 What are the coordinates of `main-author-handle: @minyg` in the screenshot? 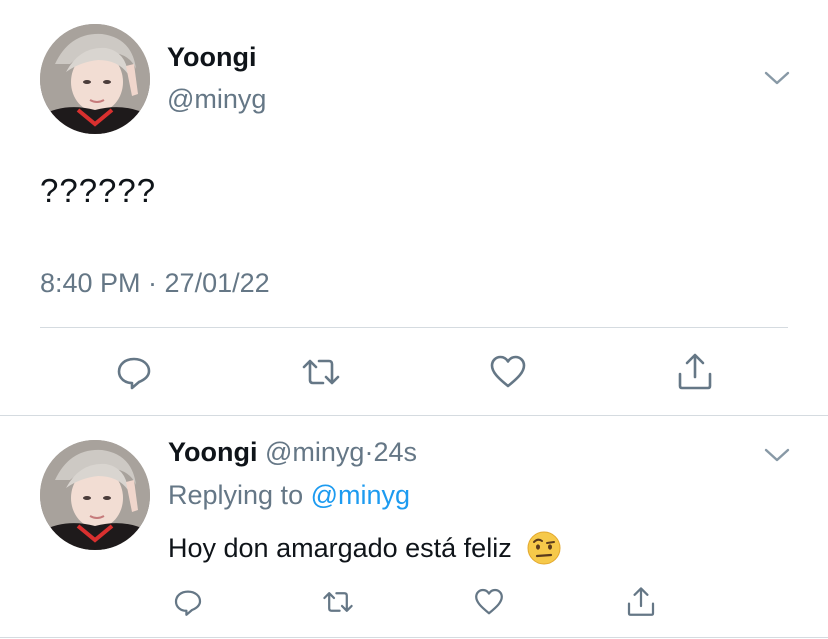 It's located at (216, 99).